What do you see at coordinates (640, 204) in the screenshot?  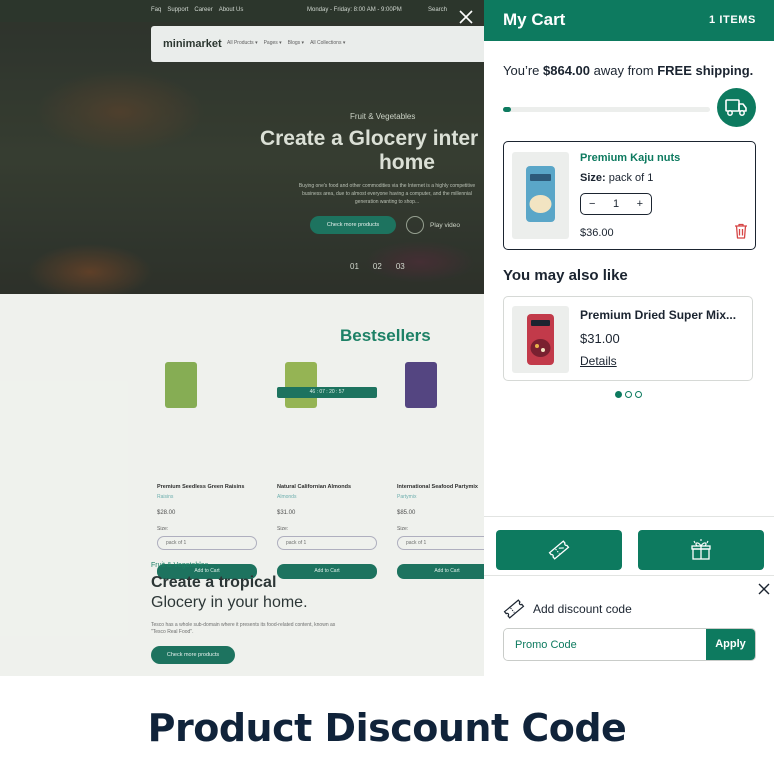 I see `increase-quantity-button: +` at bounding box center [640, 204].